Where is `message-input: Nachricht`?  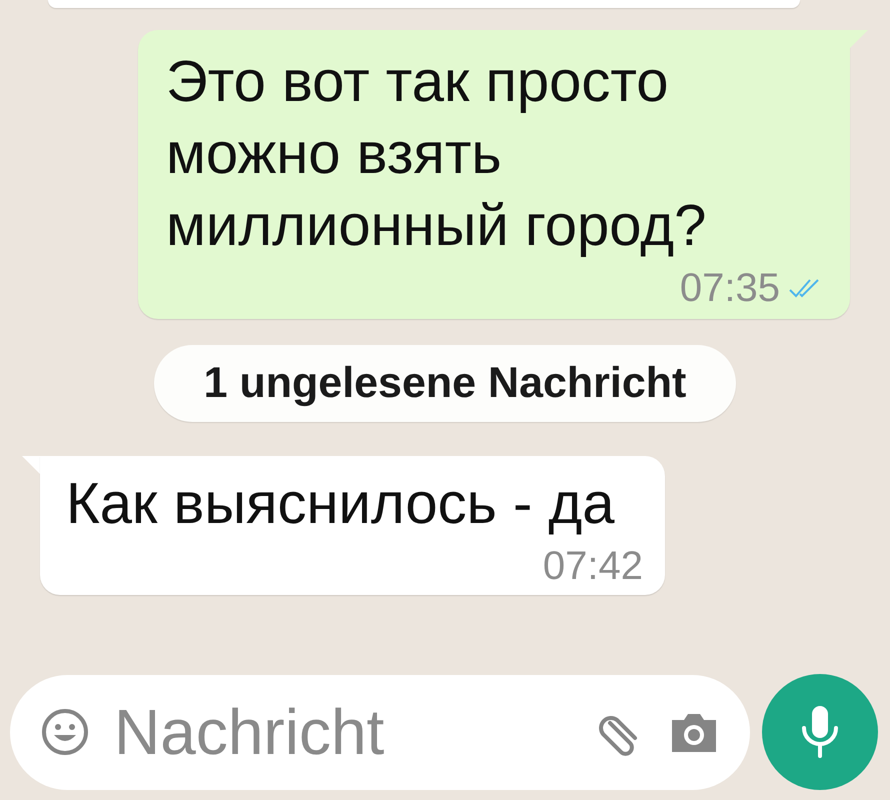 message-input: Nachricht is located at coordinates (343, 732).